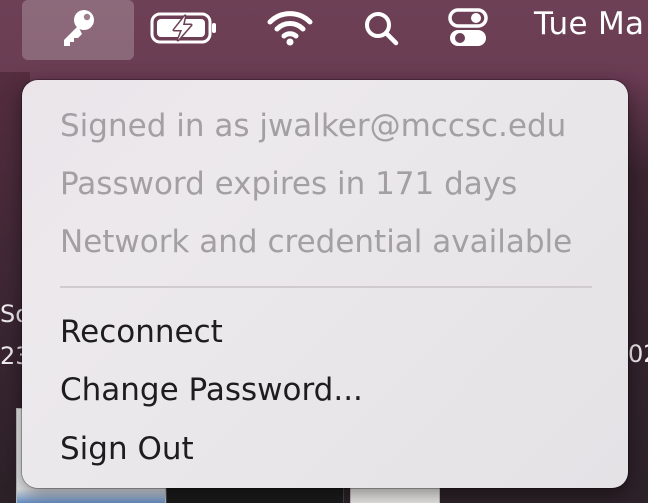  I want to click on menu-bar-clock: Tue Ma, so click(589, 24).